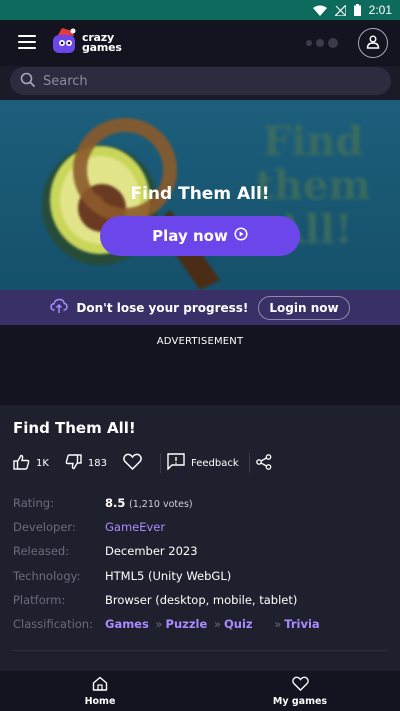 This screenshot has width=400, height=711. Describe the element at coordinates (238, 624) in the screenshot. I see `classification-tag-quiz: Quiz` at that location.